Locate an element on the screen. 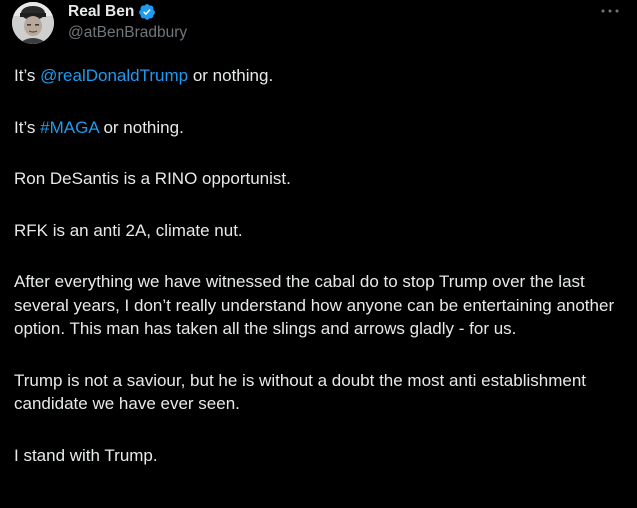 This screenshot has height=508, width=637. more-options-icon is located at coordinates (610, 11).